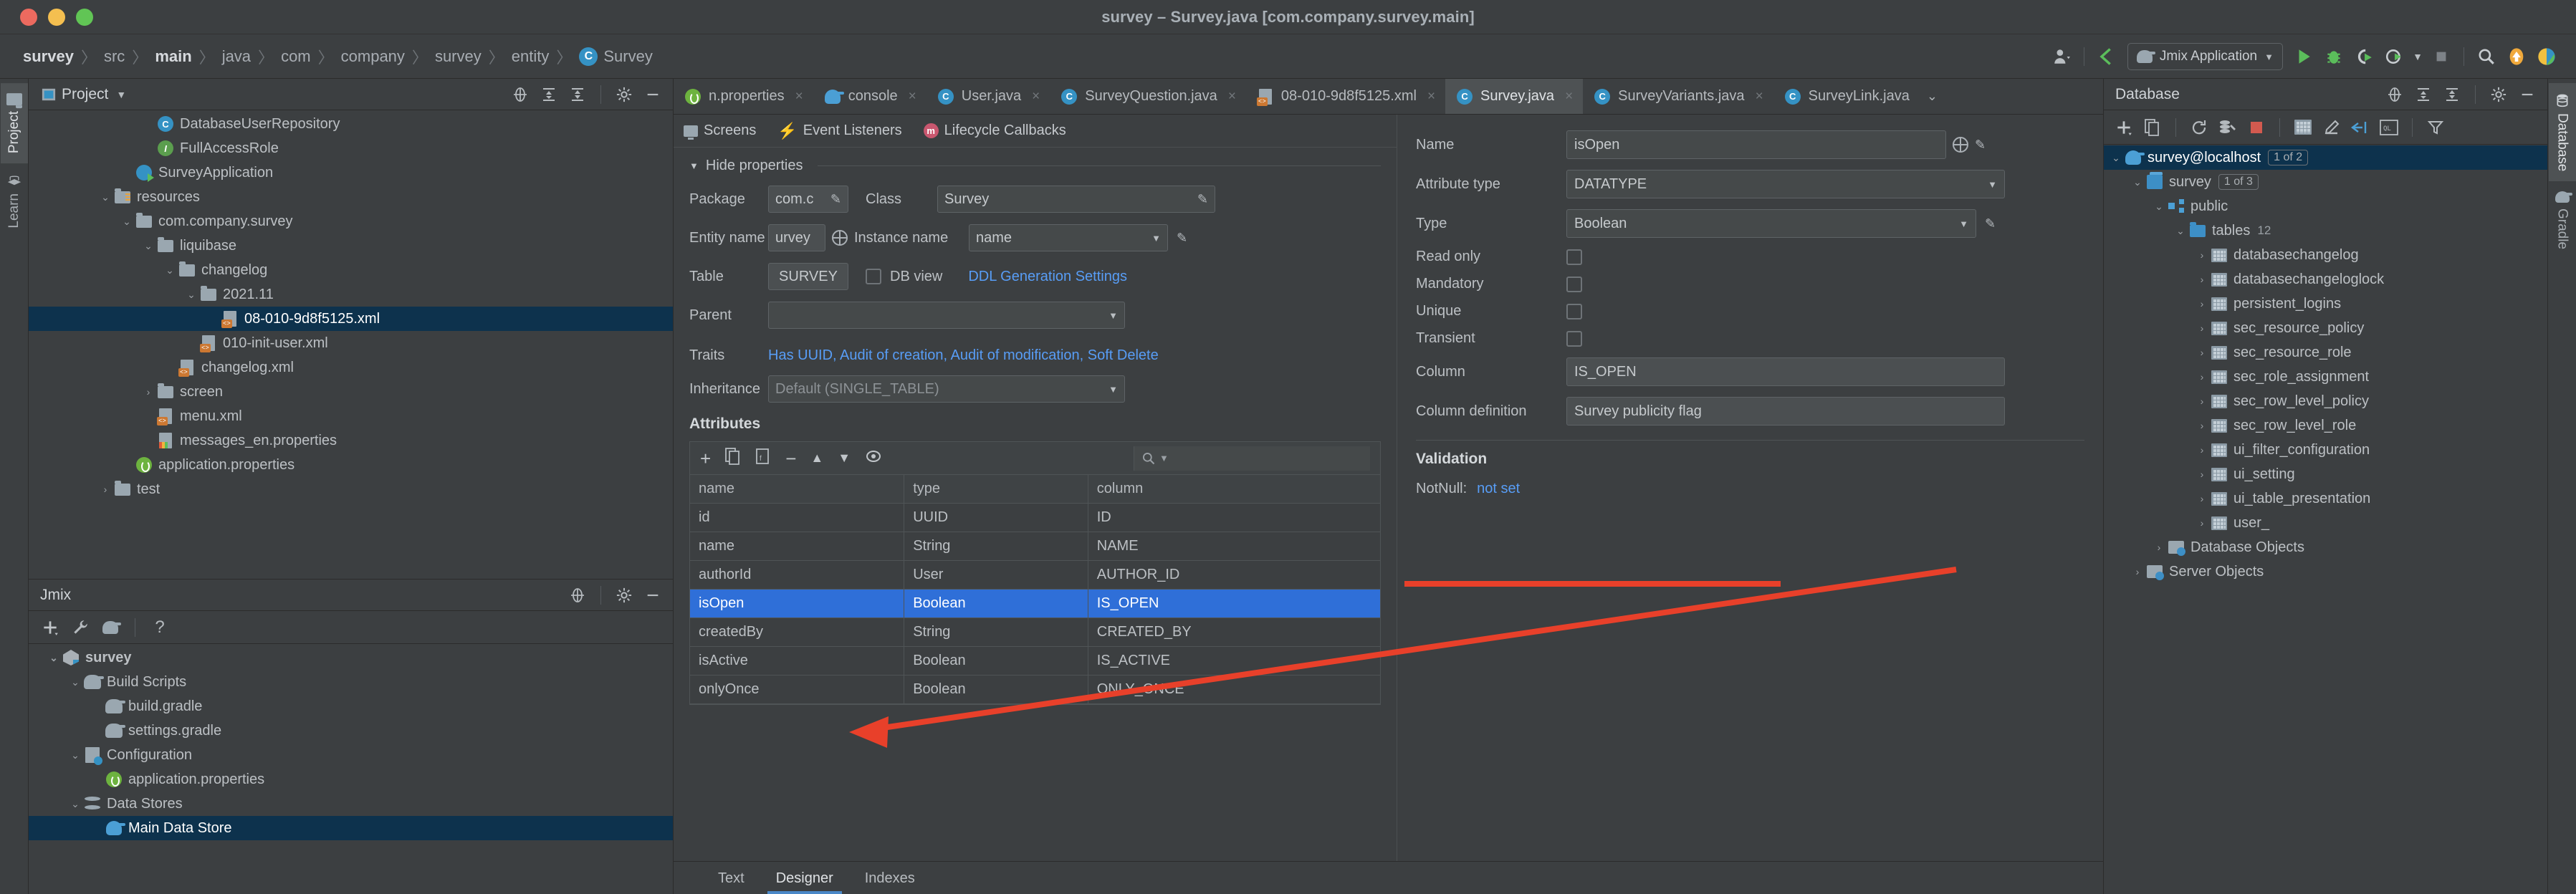  I want to click on instance-name-field: name ▼, so click(1068, 237).